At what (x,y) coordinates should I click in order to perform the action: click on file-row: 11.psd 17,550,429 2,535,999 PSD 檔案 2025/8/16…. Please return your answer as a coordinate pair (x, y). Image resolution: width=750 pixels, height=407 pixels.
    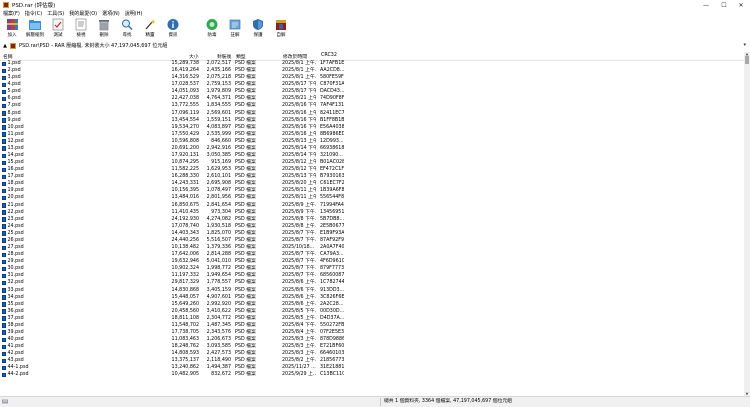
    Looking at the image, I should click on (372, 134).